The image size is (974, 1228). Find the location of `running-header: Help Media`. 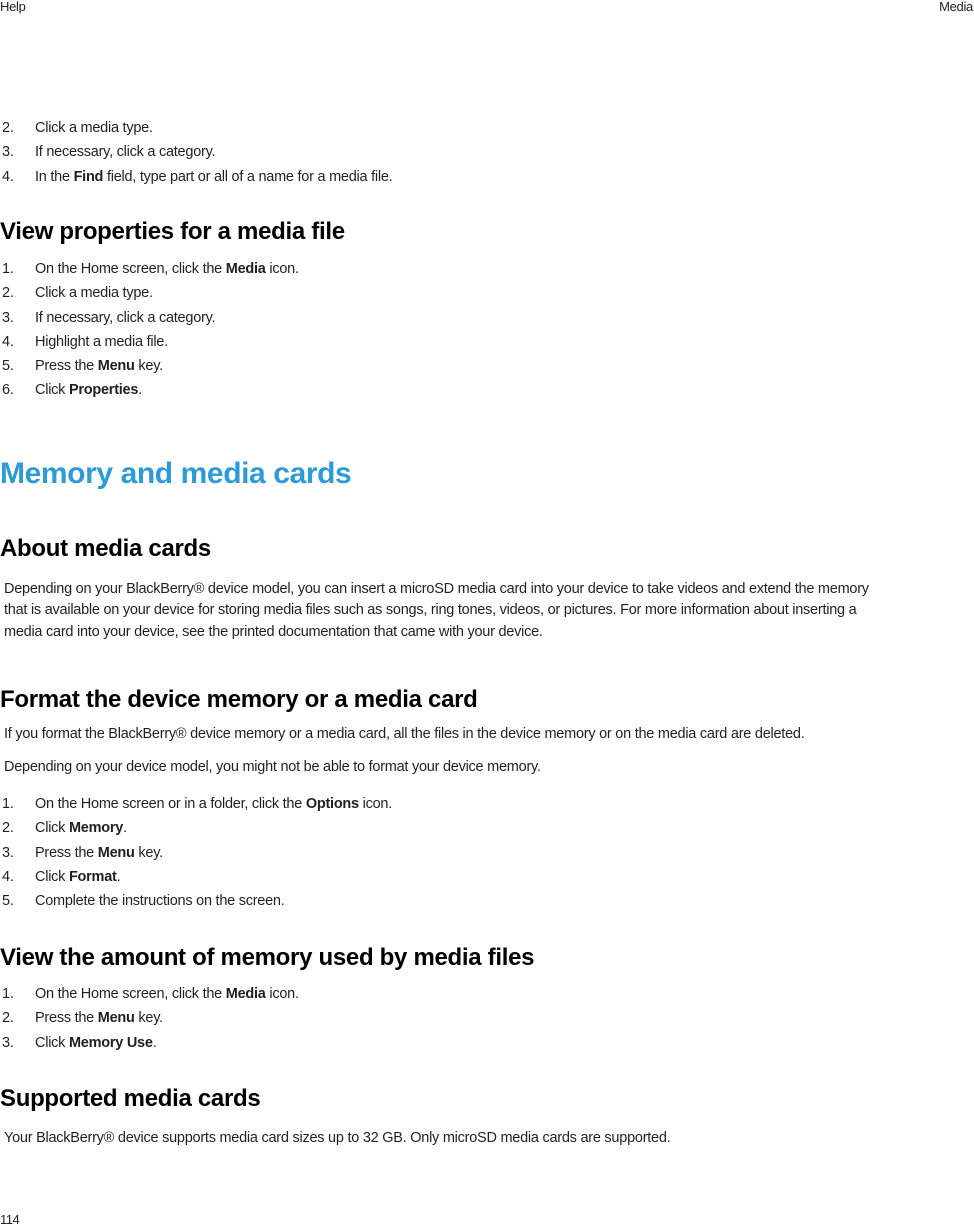

running-header: Help Media is located at coordinates (487, 10).